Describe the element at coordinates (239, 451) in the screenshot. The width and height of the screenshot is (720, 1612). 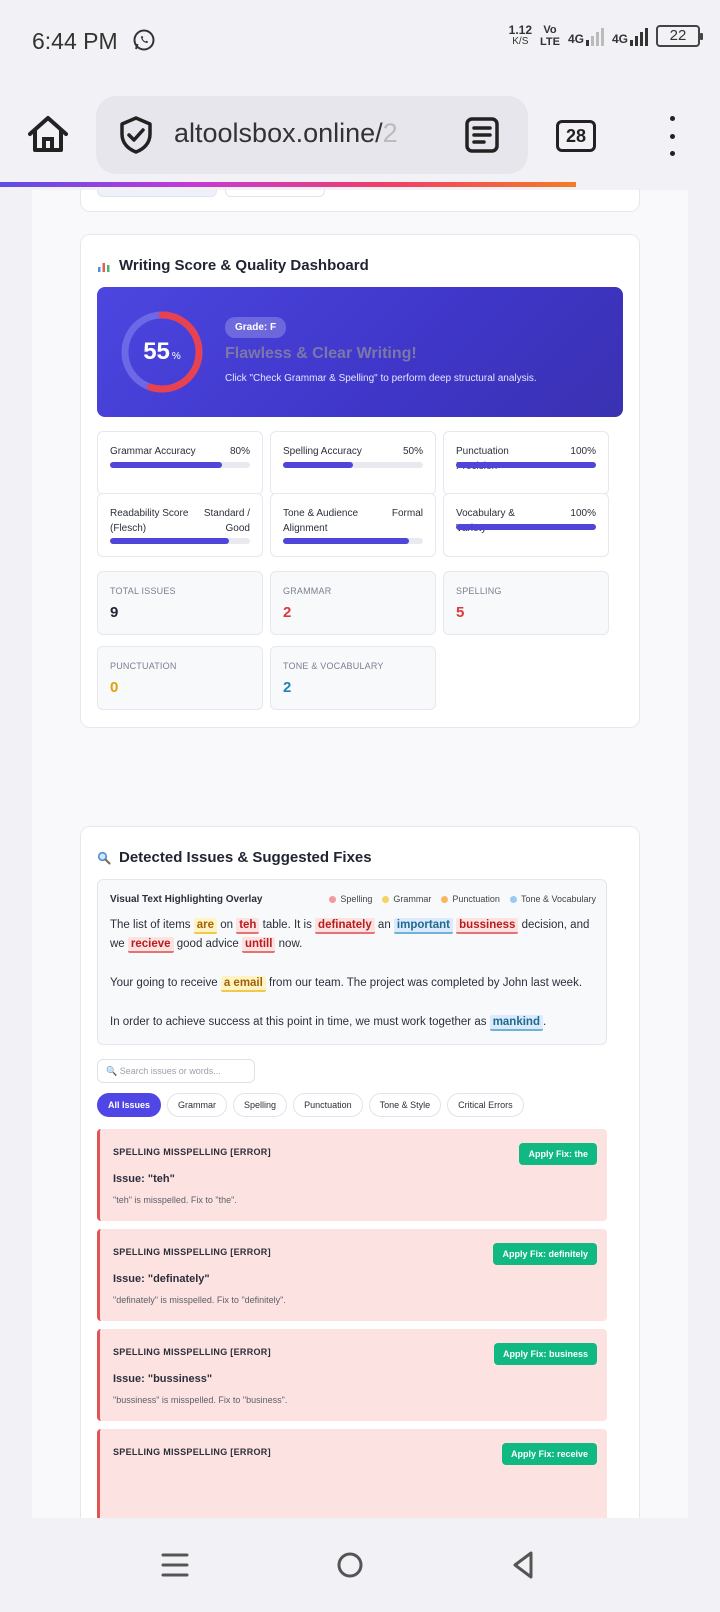
I see `metric-value: 80%` at that location.